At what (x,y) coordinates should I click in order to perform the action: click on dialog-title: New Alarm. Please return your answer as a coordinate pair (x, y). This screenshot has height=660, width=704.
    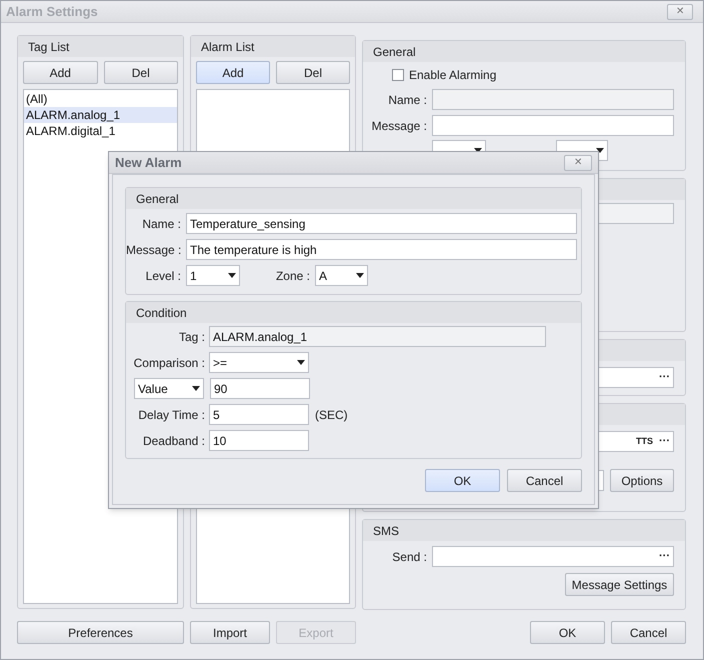
    Looking at the image, I should click on (148, 163).